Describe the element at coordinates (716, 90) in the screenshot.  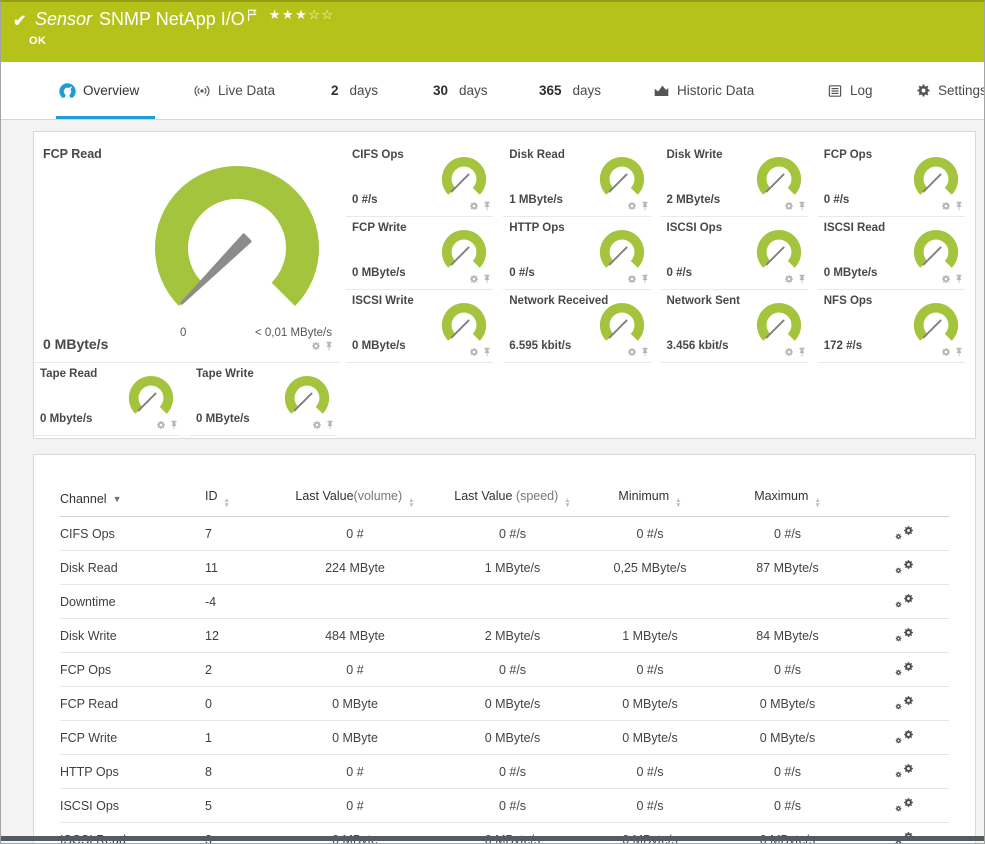
I see `tab-label: Historic Data` at that location.